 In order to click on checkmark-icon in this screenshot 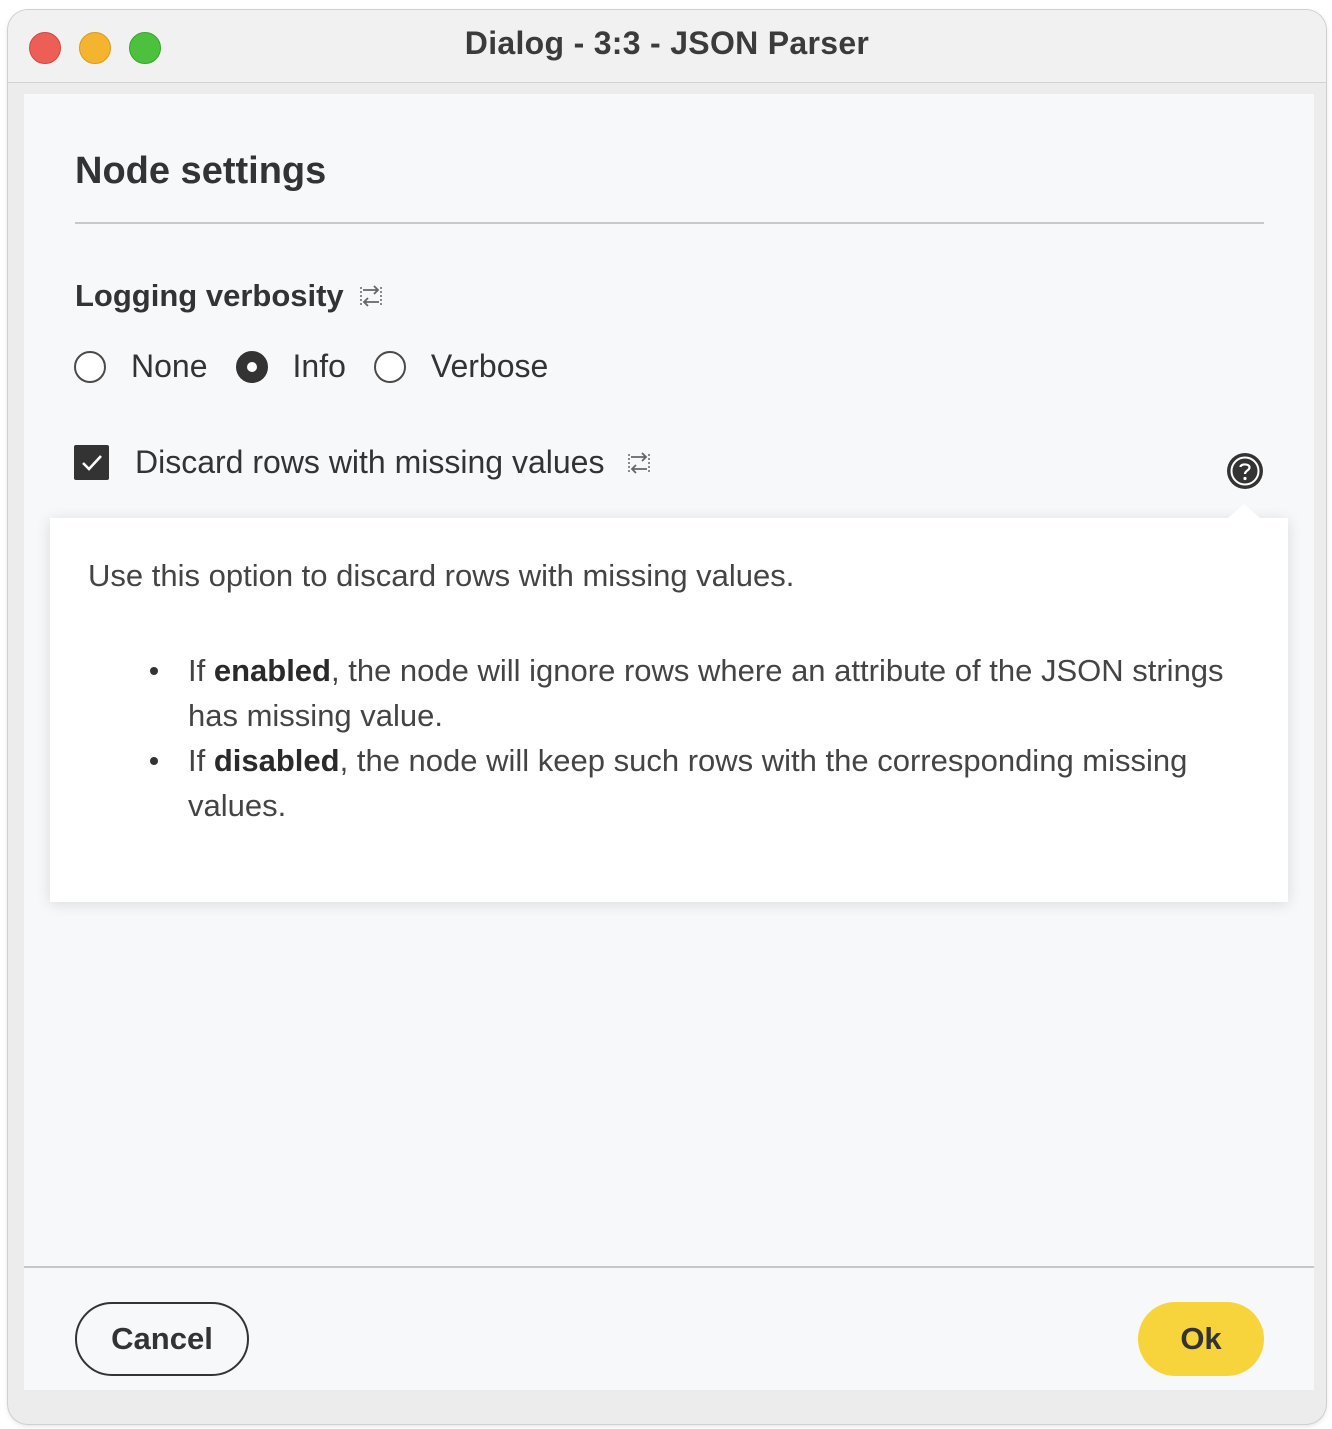, I will do `click(91, 462)`.